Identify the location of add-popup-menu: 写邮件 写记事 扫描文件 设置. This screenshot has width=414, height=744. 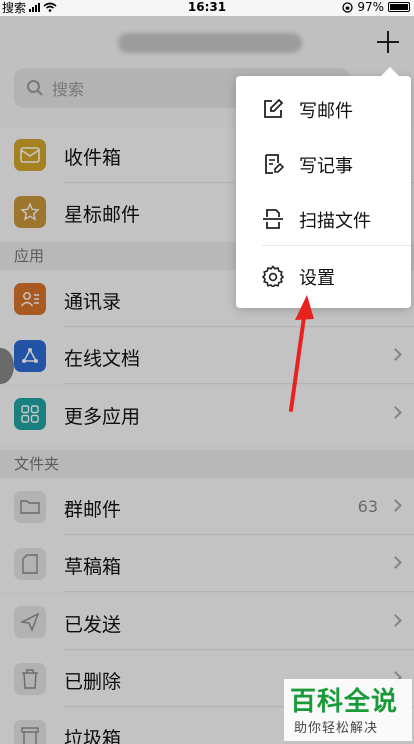
(323, 187).